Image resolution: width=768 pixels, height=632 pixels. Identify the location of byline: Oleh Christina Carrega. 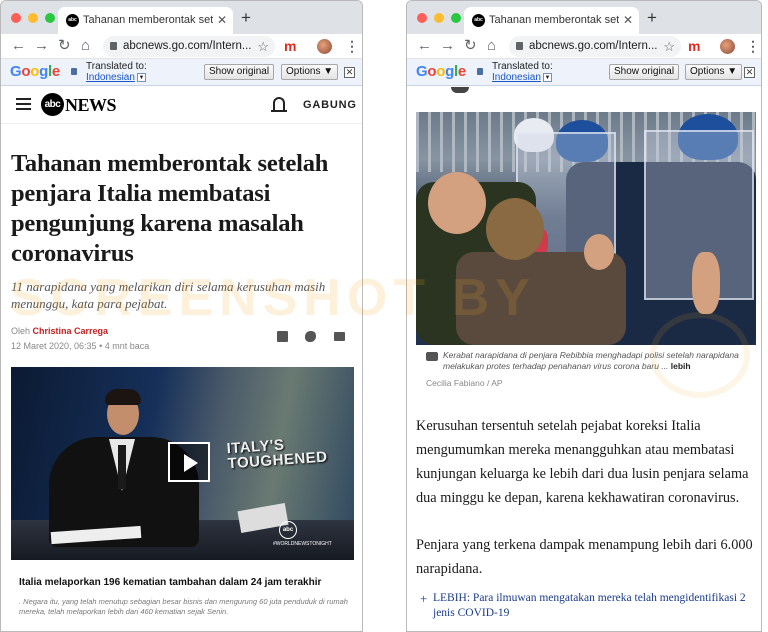
(59, 331).